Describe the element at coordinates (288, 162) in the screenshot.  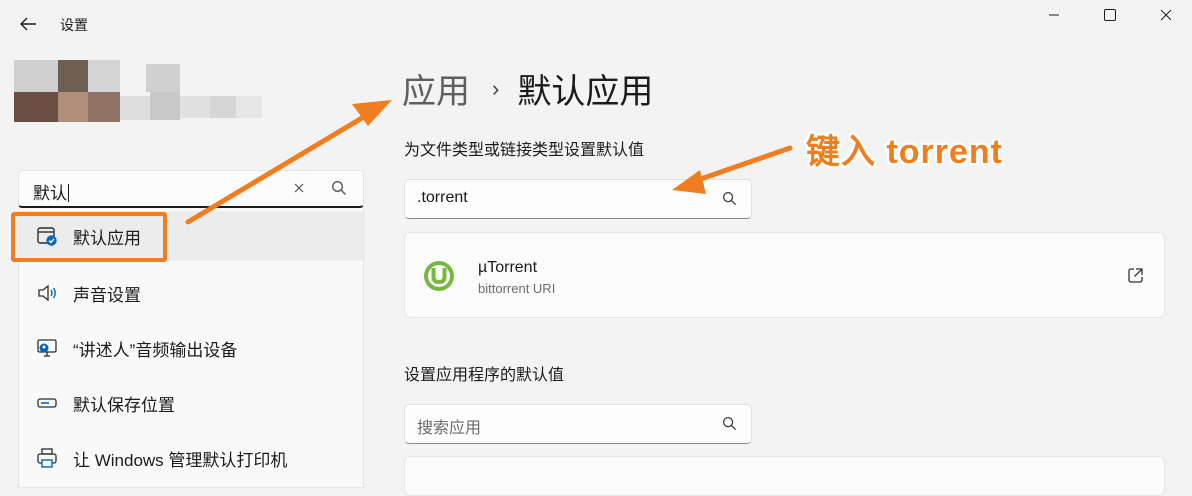
I see `arrow-to-breadcrumb` at that location.